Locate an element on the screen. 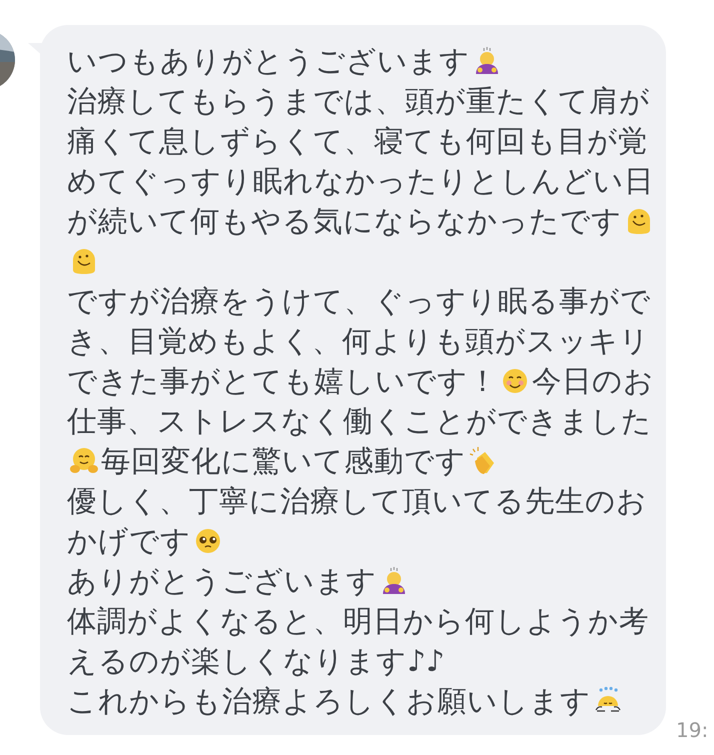  message-text: 痛くて息しずらくて、寝ても何回も目が覚 is located at coordinates (357, 141).